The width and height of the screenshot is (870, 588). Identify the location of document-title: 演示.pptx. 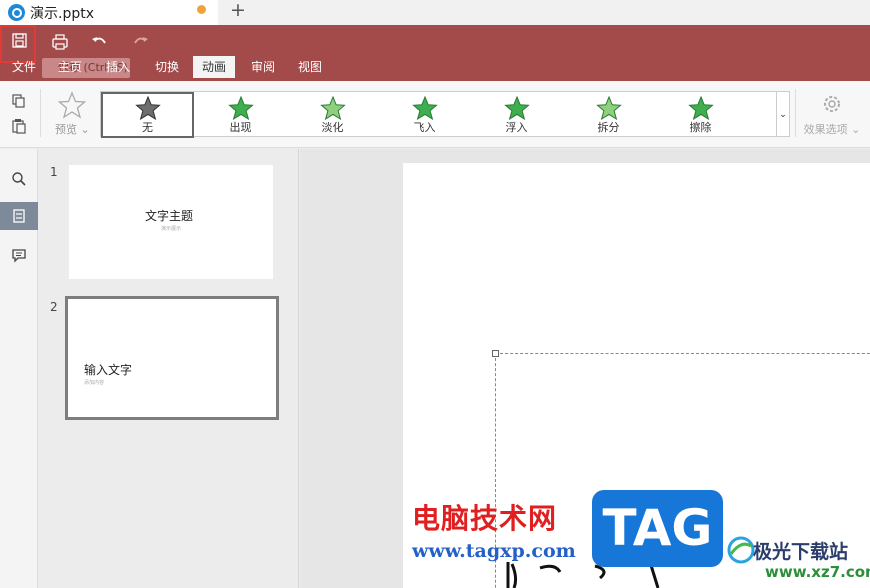
(62, 14).